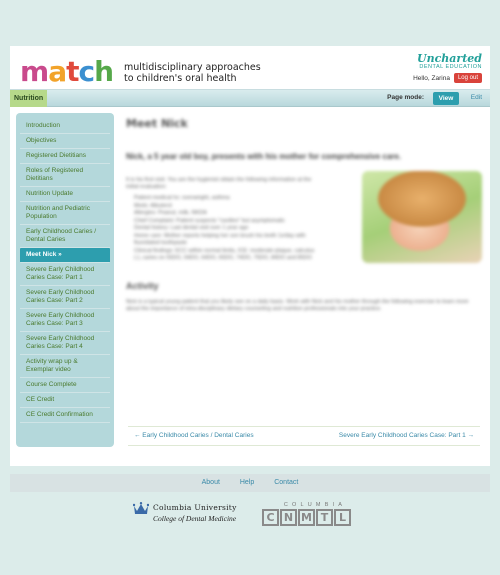  Describe the element at coordinates (65, 255) in the screenshot. I see `sidebar-item: Meet Nick »` at that location.